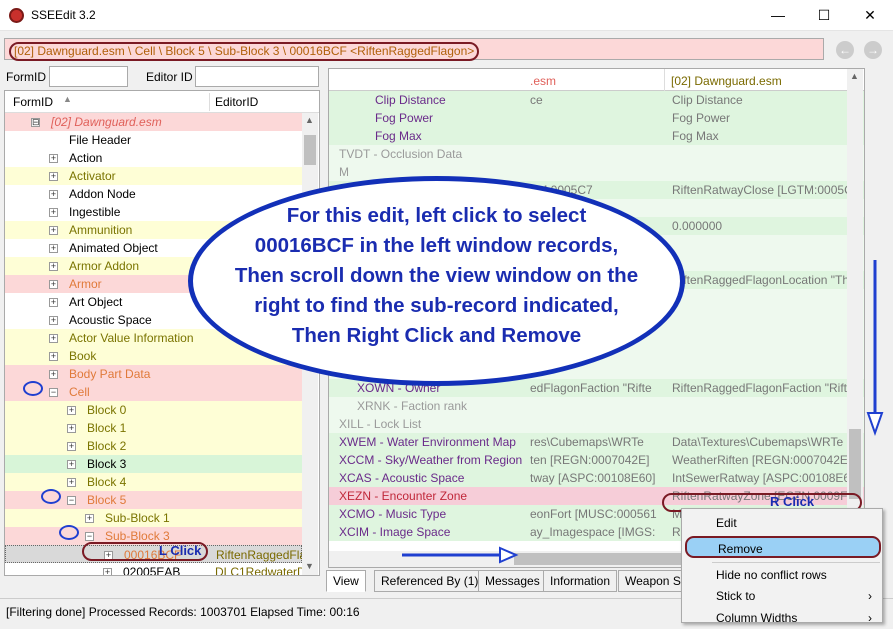  Describe the element at coordinates (153, 158) in the screenshot. I see `tree-row: + Action` at that location.